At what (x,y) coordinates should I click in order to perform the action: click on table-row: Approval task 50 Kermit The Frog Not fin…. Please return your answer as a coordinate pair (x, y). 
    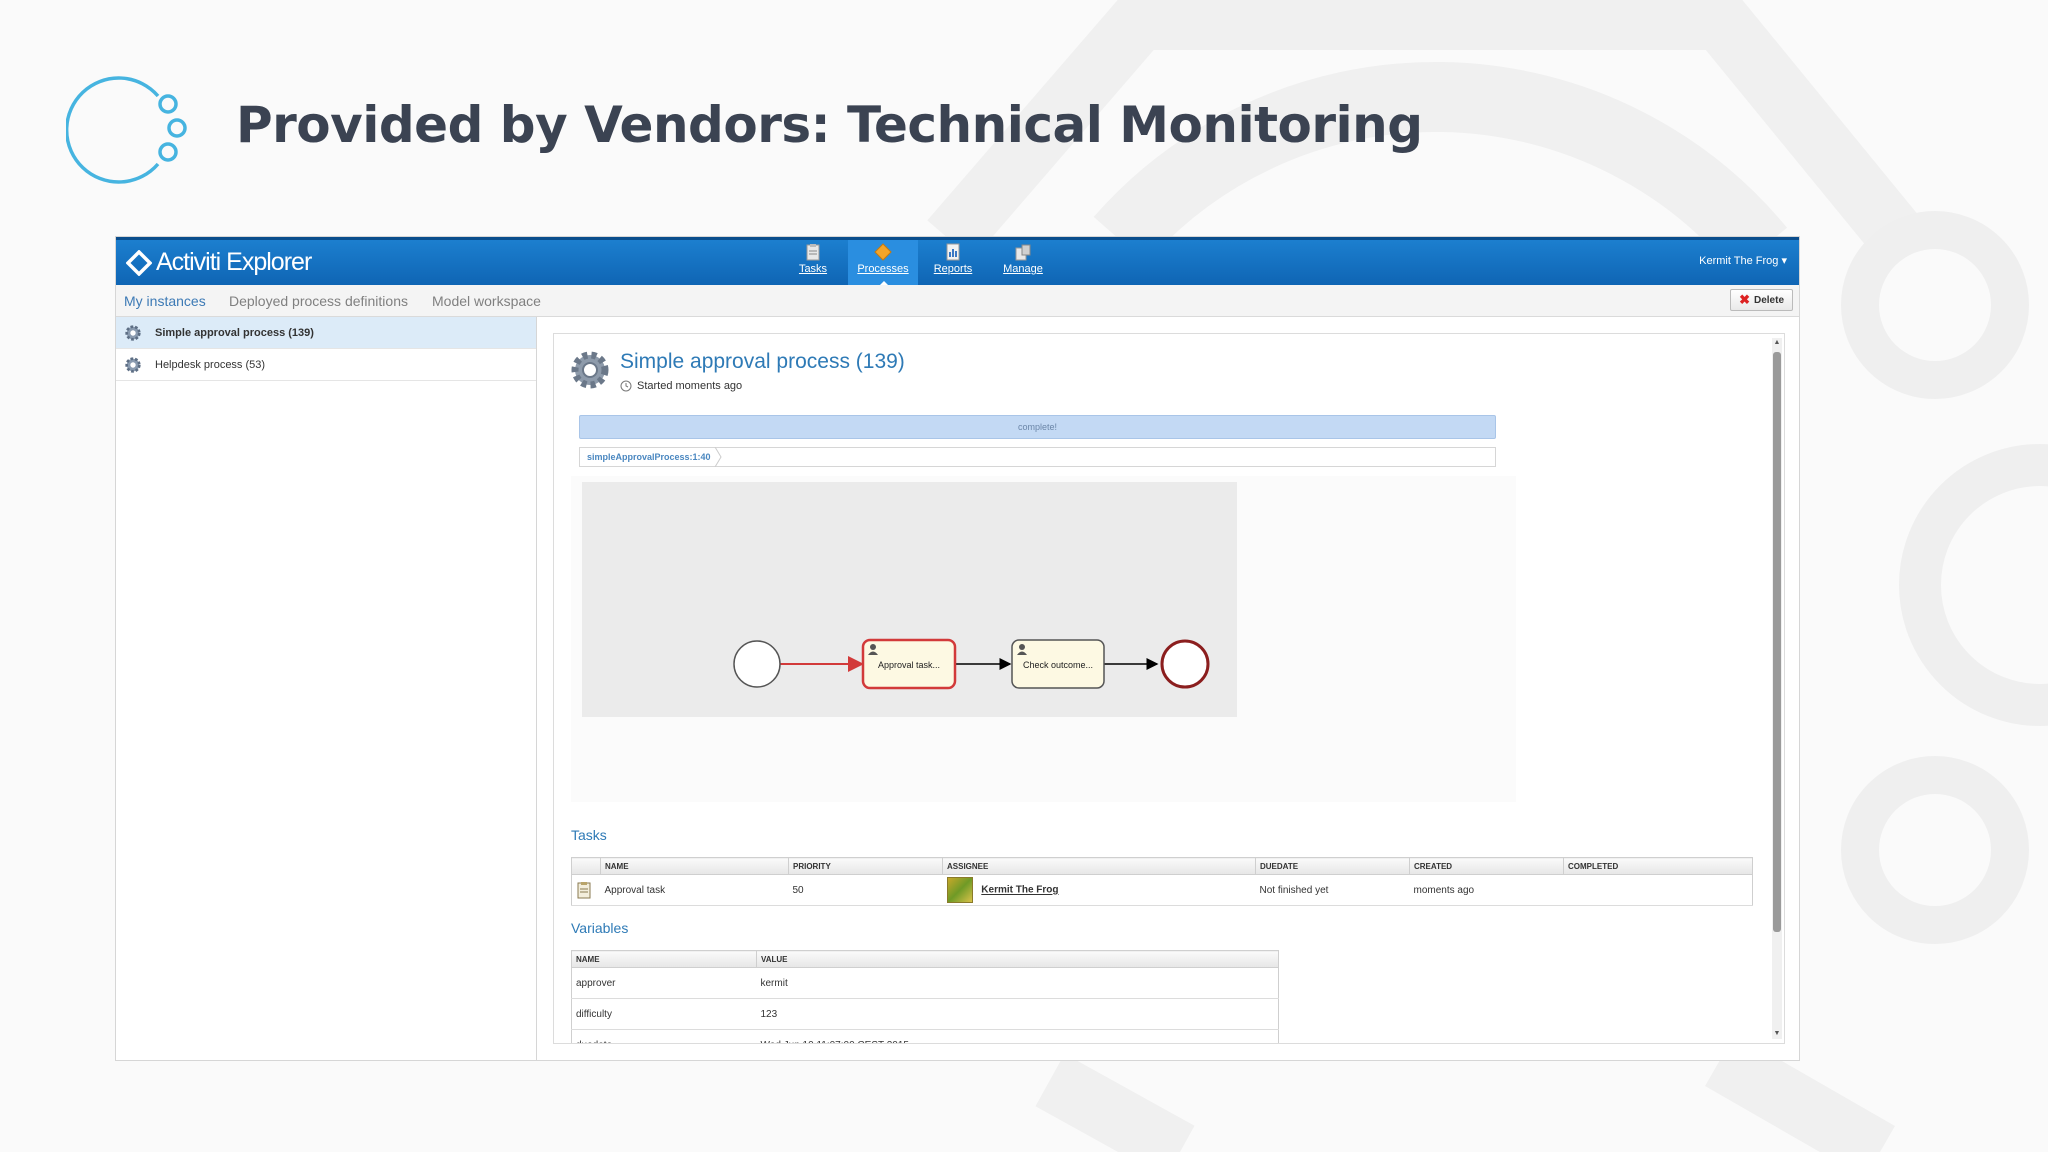
    Looking at the image, I should click on (1162, 890).